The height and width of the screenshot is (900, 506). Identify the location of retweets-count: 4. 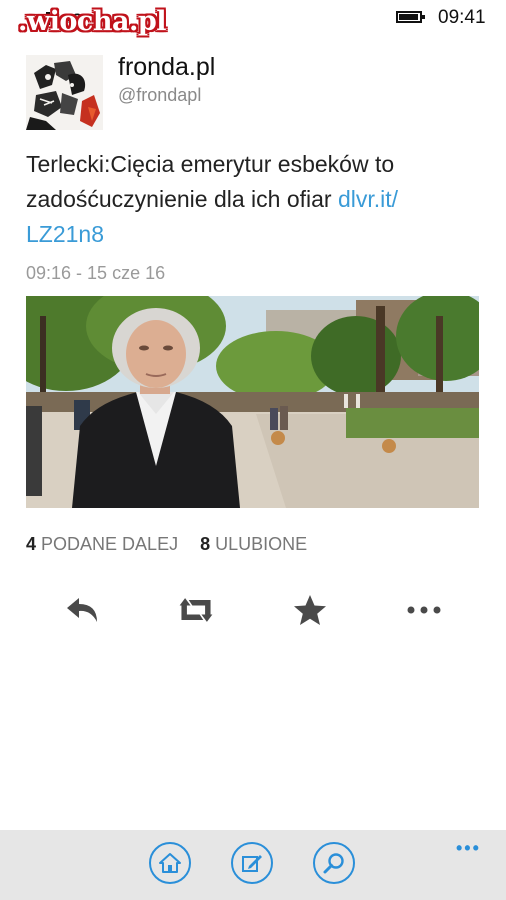
(31, 544).